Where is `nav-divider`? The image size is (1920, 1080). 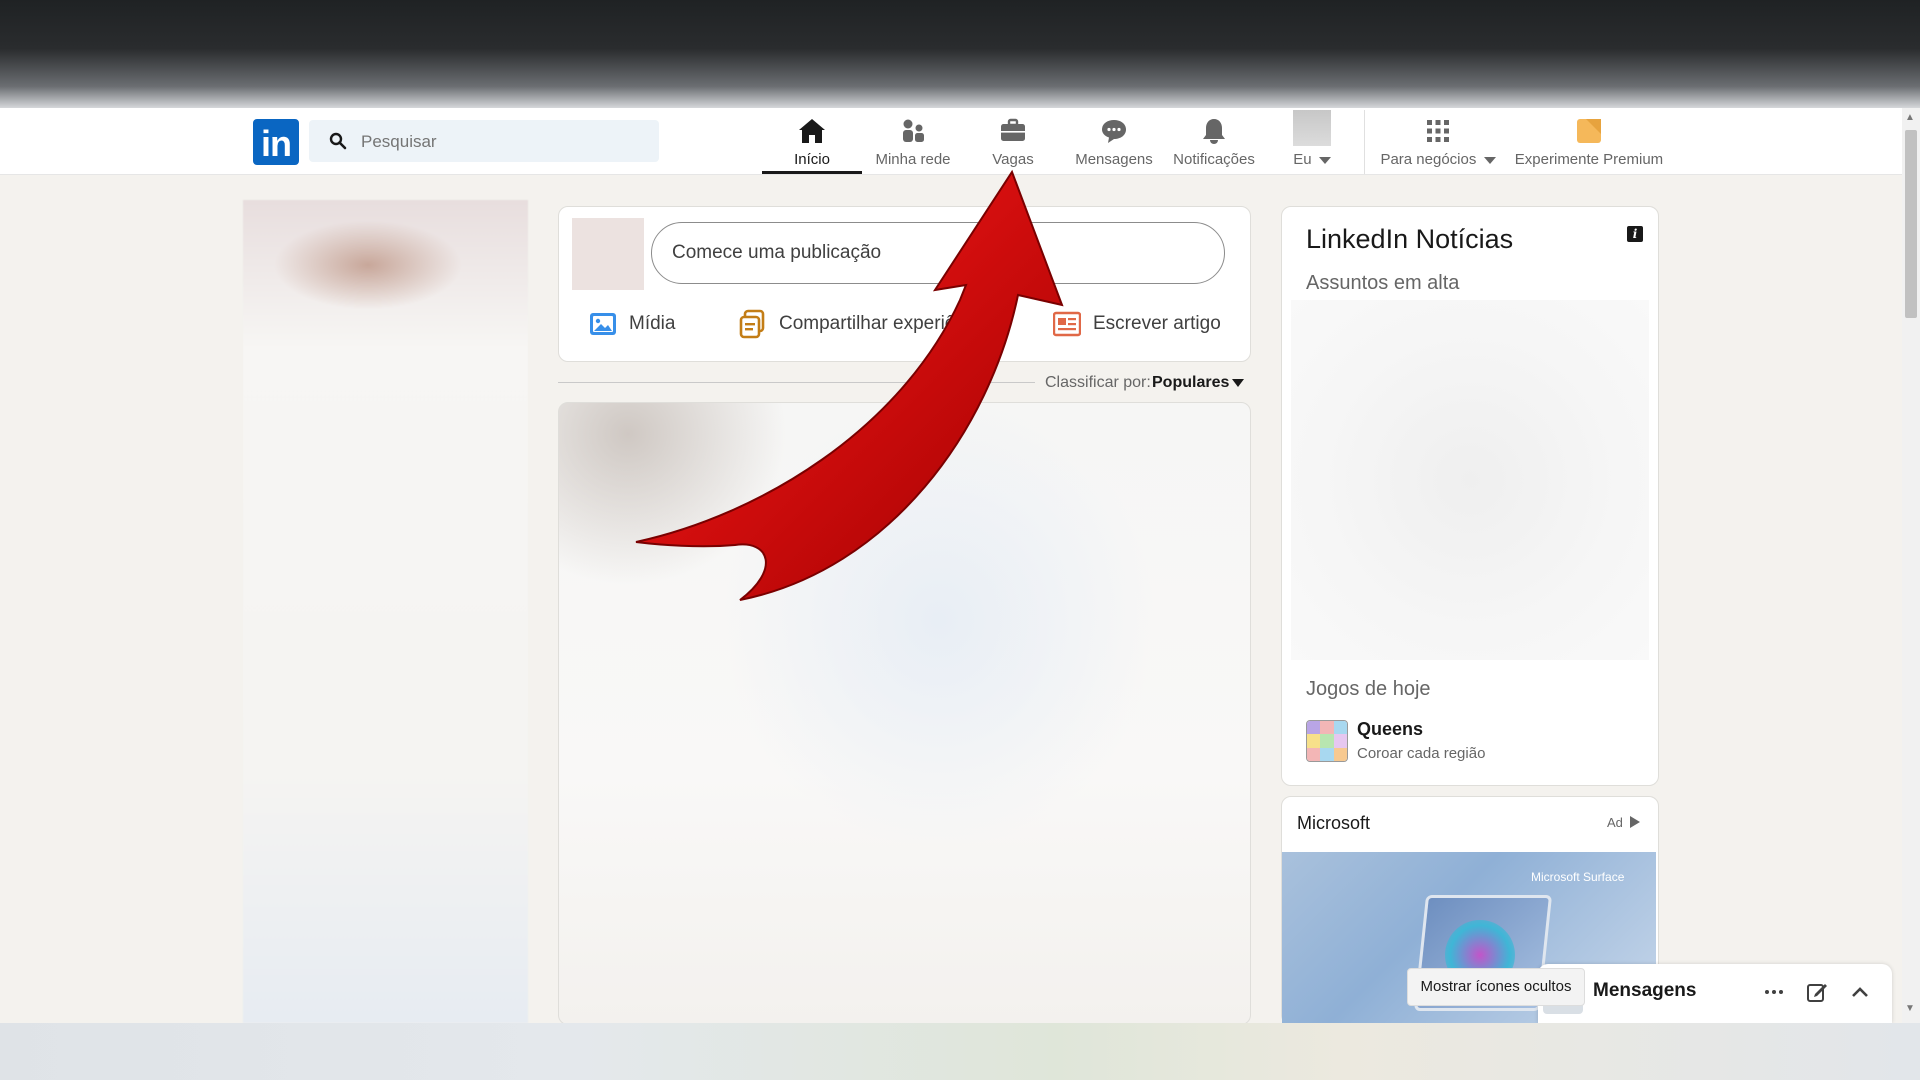 nav-divider is located at coordinates (1364, 142).